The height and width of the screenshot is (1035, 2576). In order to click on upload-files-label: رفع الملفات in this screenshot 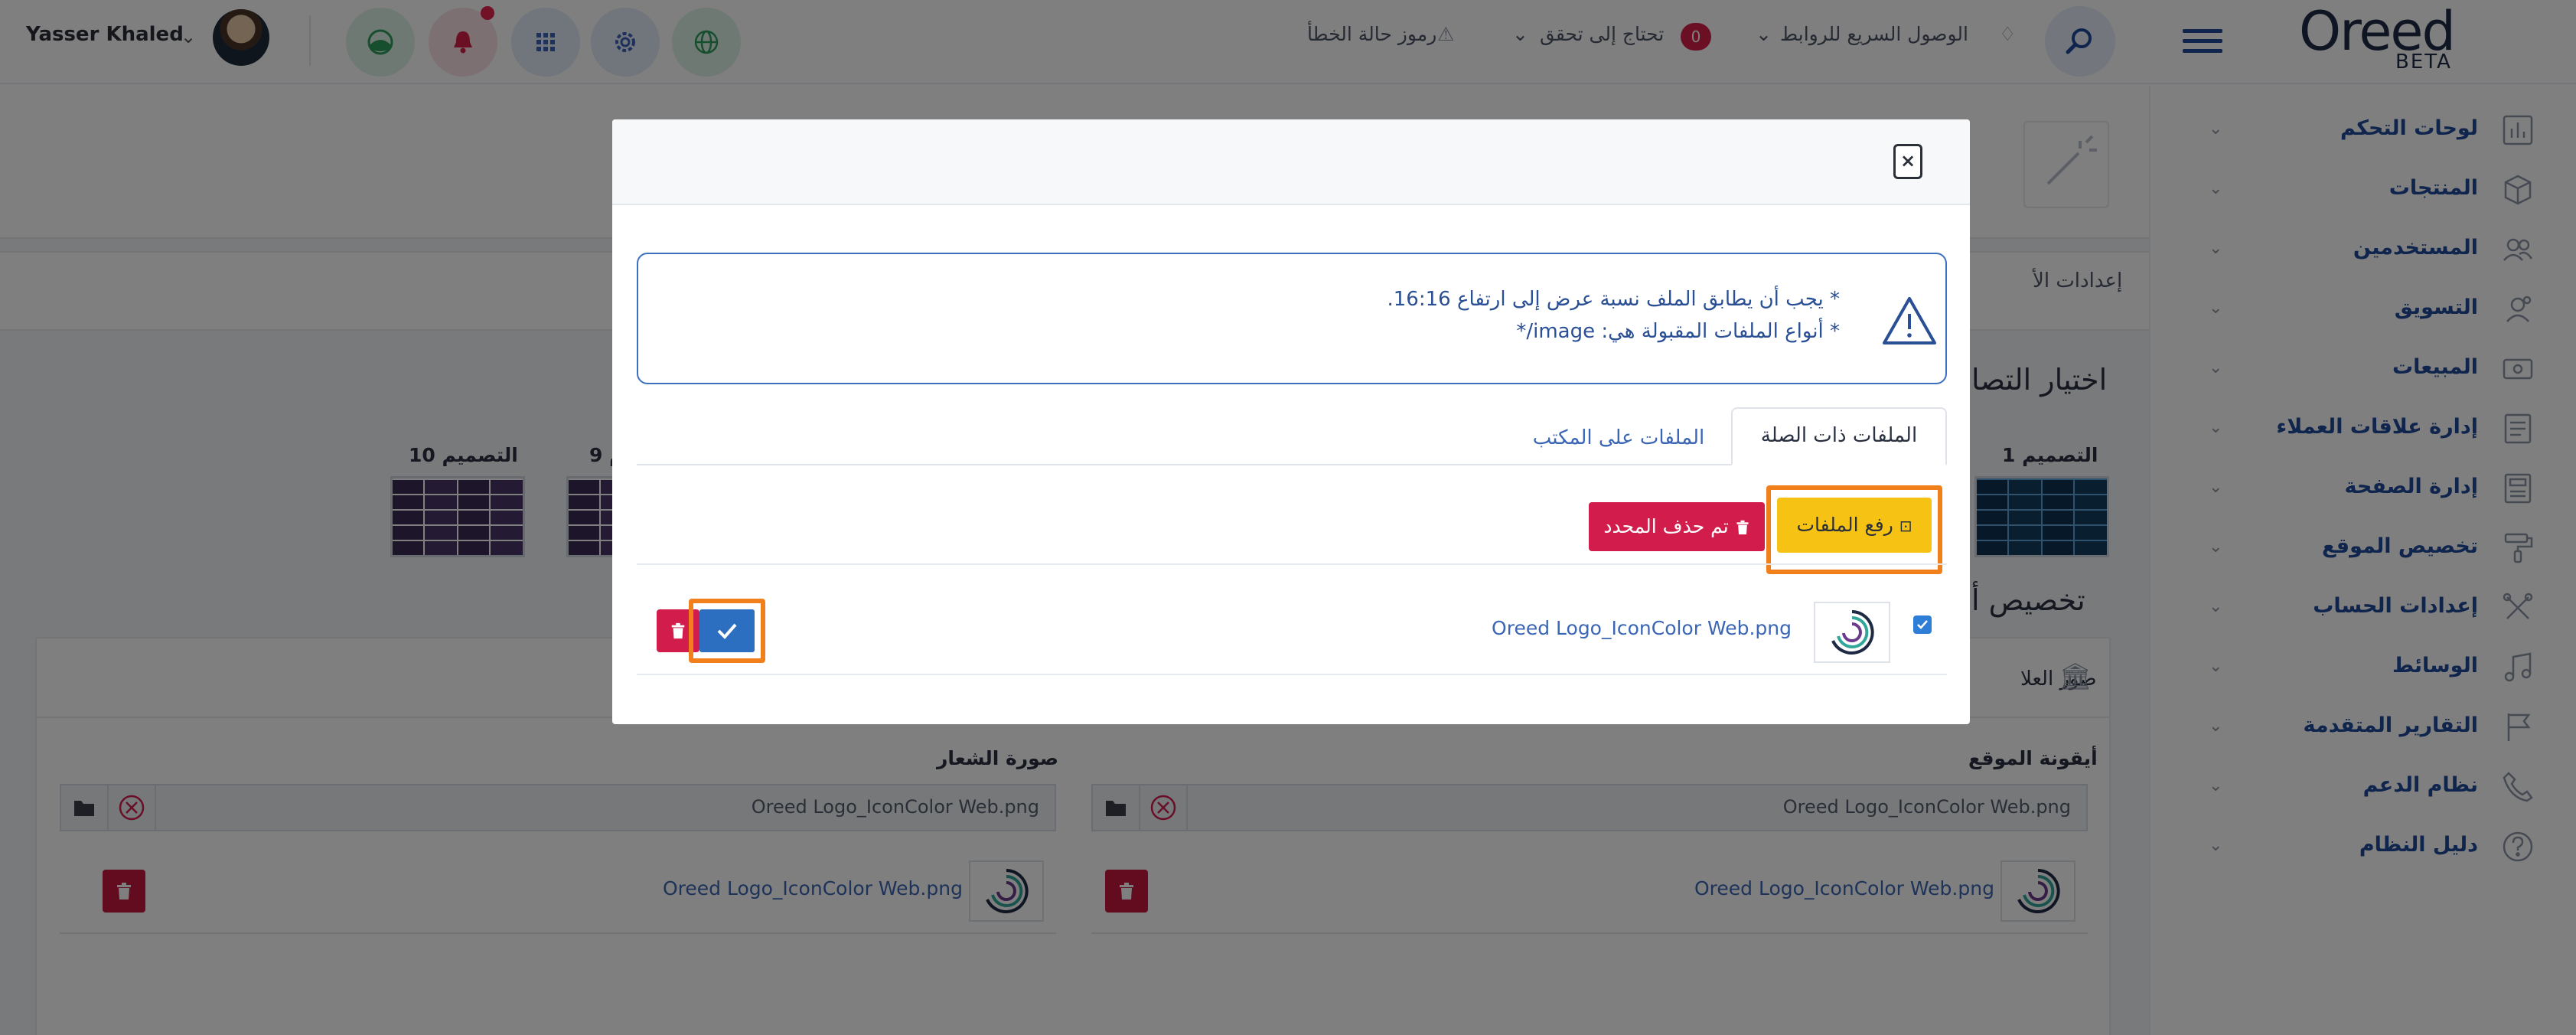, I will do `click(1844, 525)`.